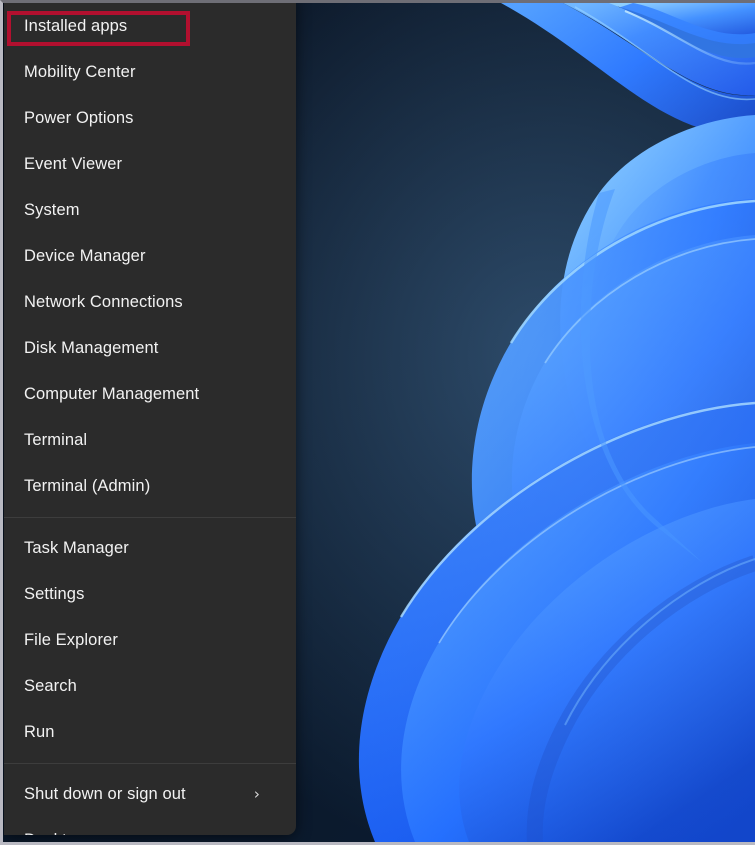 This screenshot has height=845, width=755. I want to click on menu-item-label: Run, so click(39, 732).